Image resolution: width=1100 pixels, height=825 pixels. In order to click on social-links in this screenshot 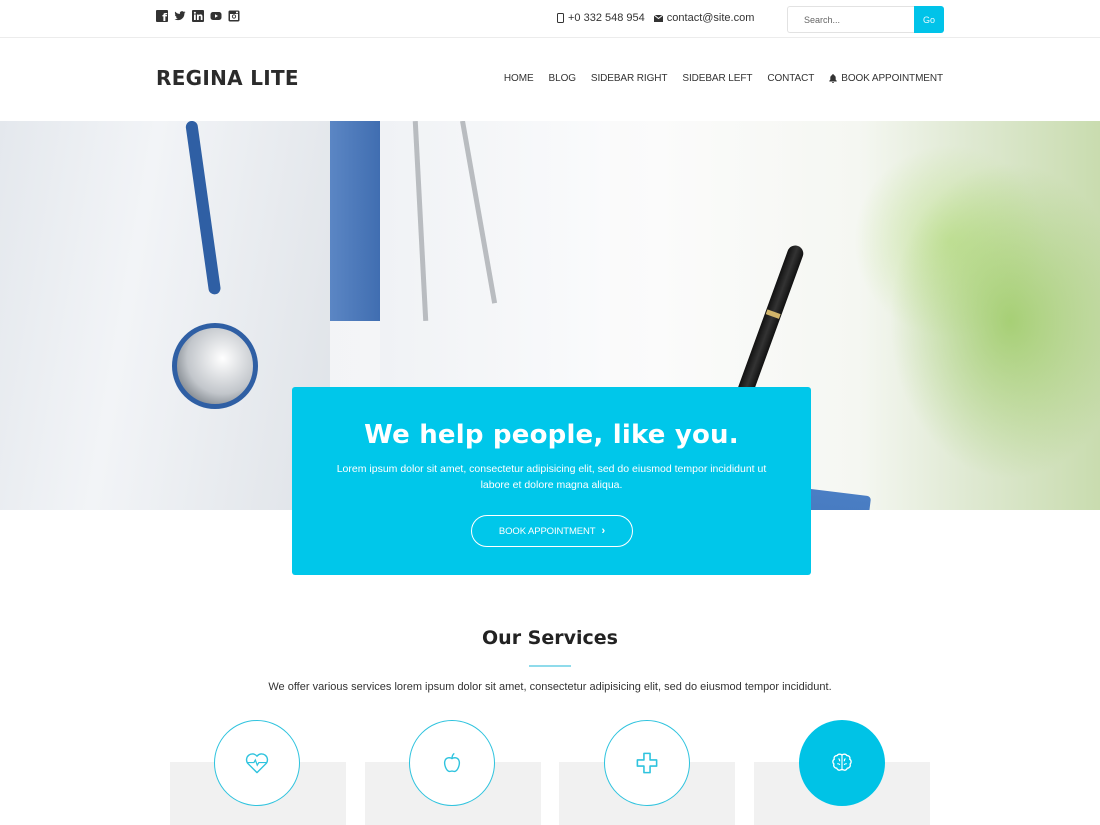, I will do `click(198, 17)`.